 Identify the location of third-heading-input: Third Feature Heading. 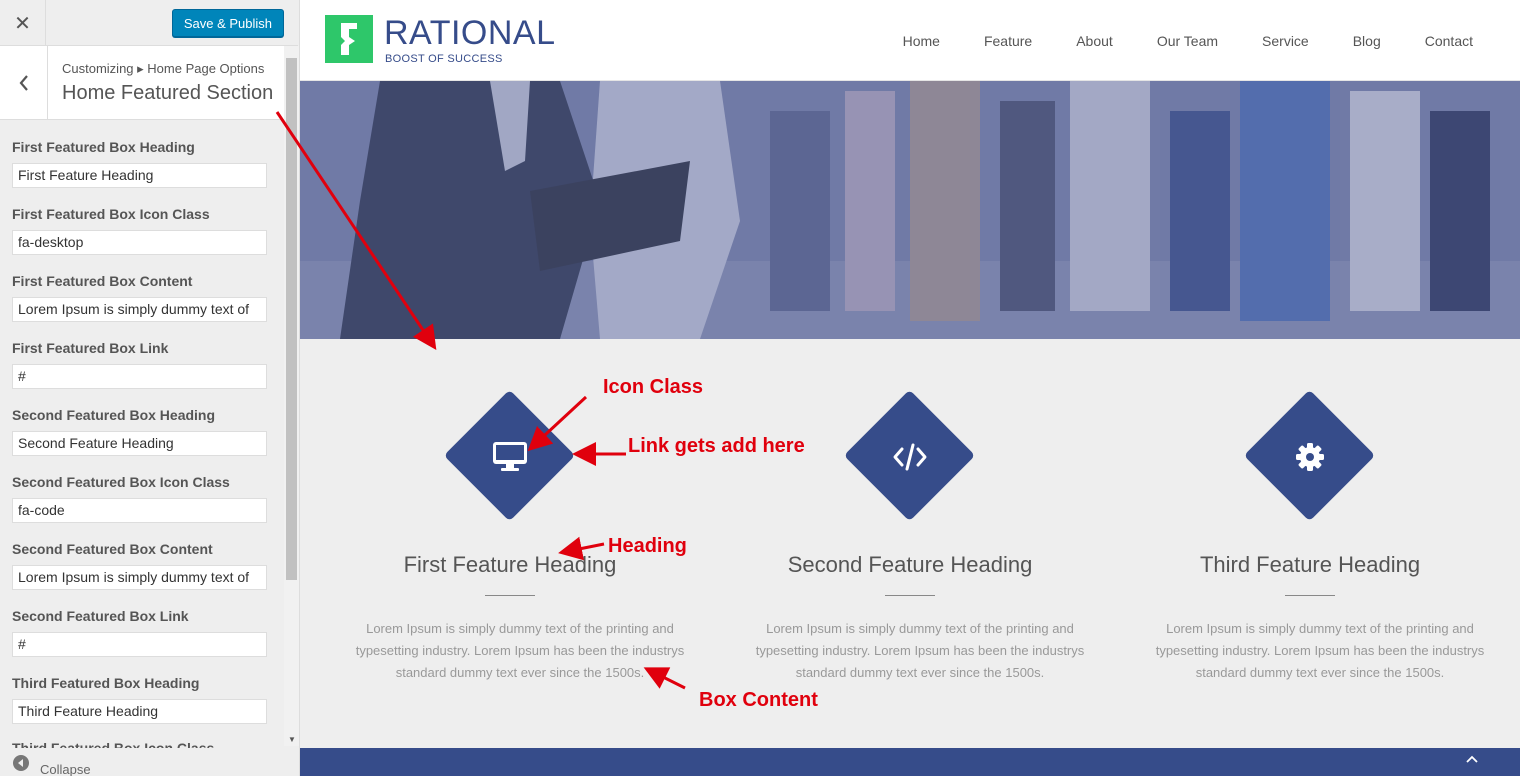
(139, 711).